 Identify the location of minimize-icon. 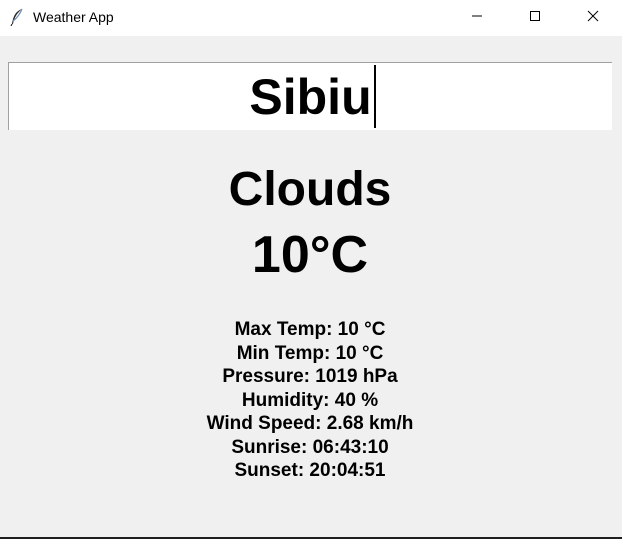
(477, 18).